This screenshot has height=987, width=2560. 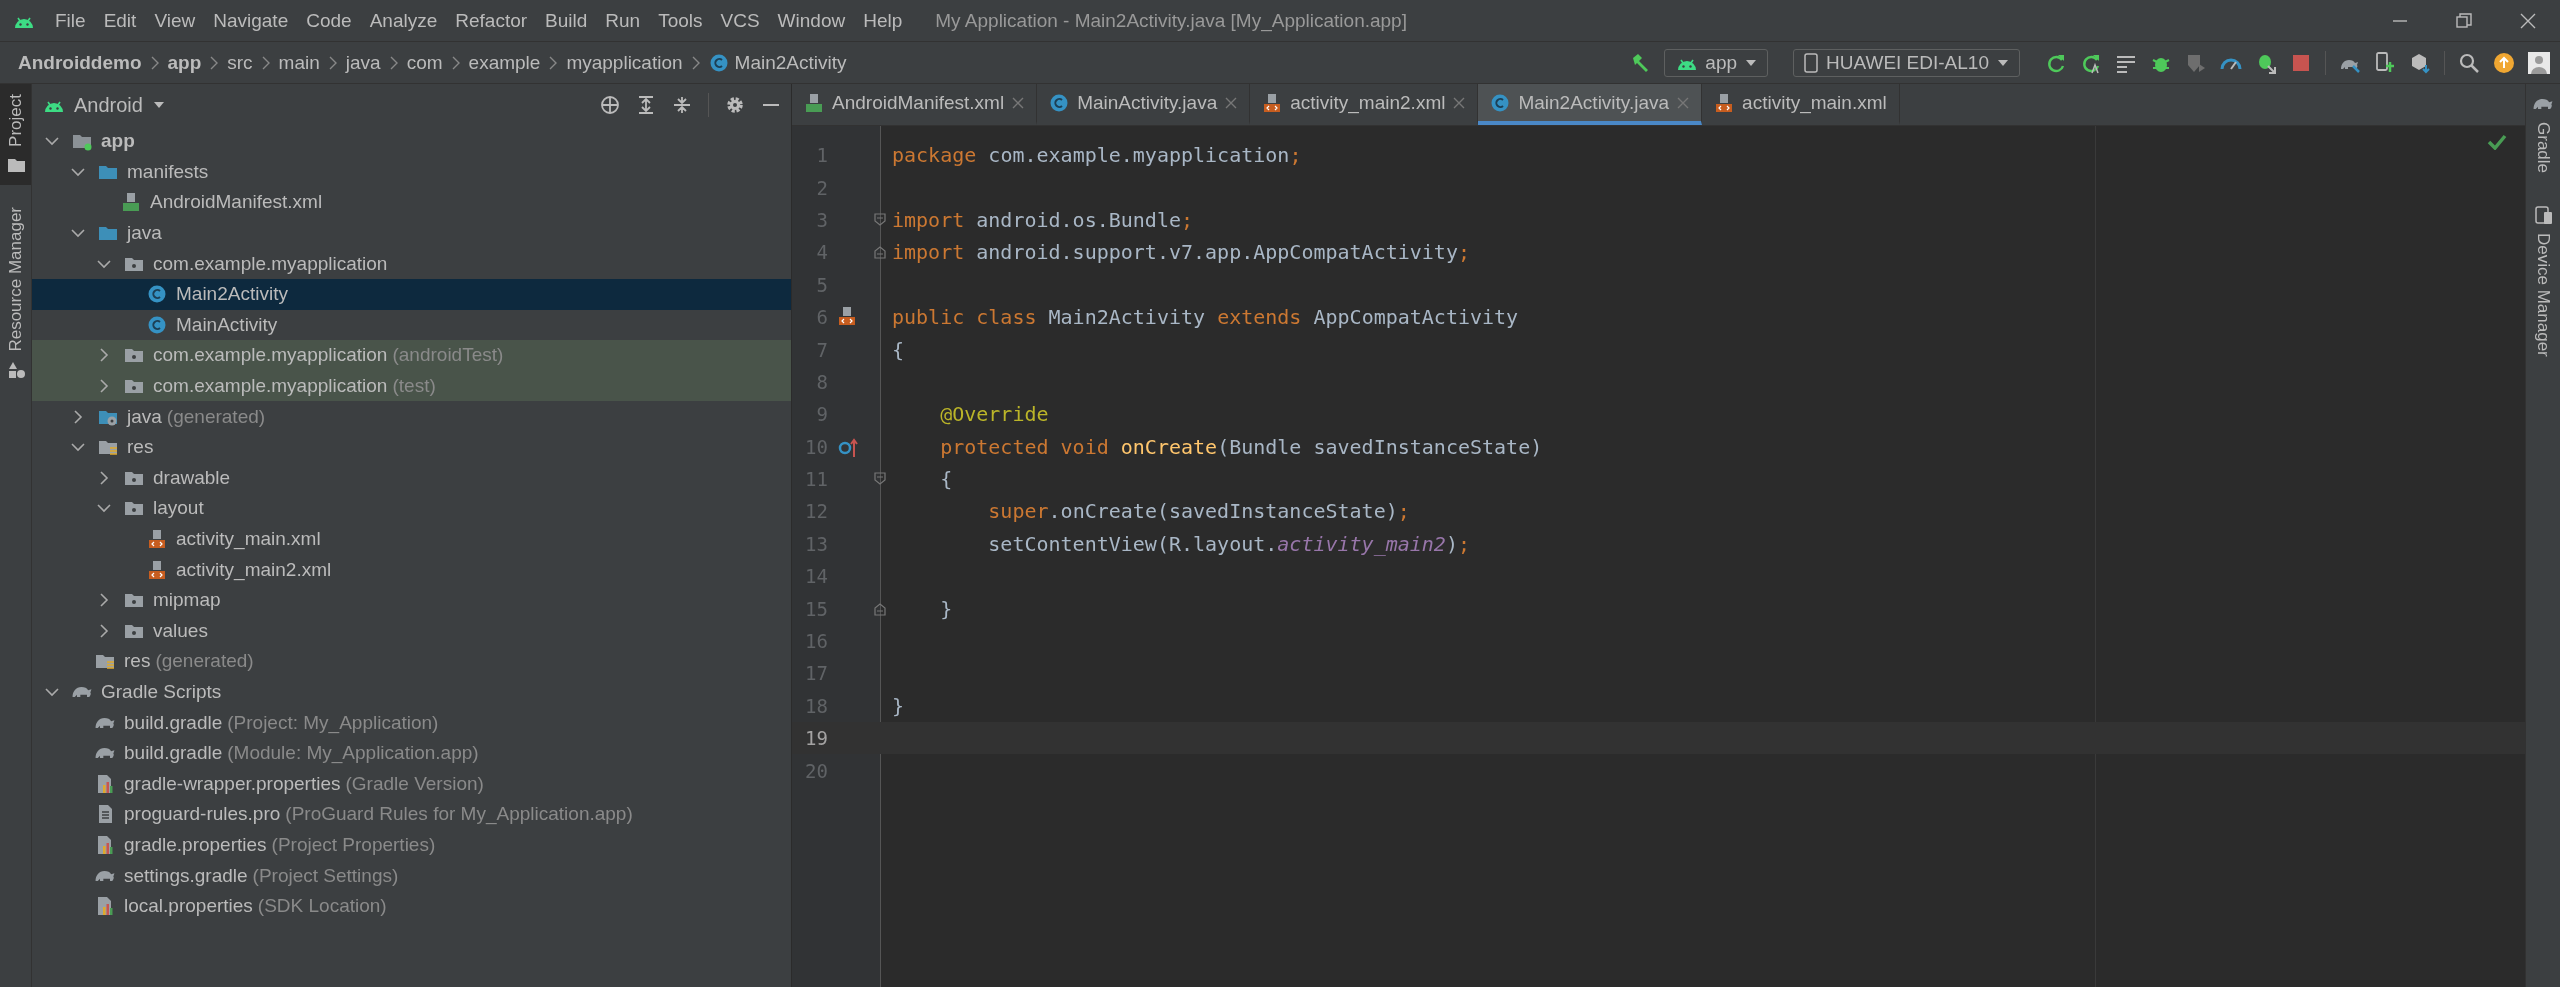 I want to click on breadcrumb: Main2Activity, so click(x=777, y=62).